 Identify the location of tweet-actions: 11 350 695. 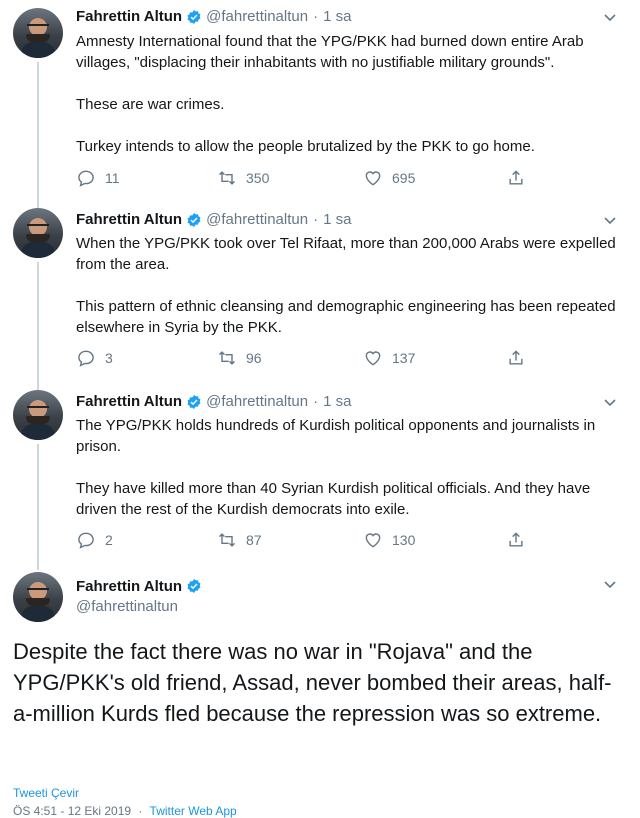
(311, 178).